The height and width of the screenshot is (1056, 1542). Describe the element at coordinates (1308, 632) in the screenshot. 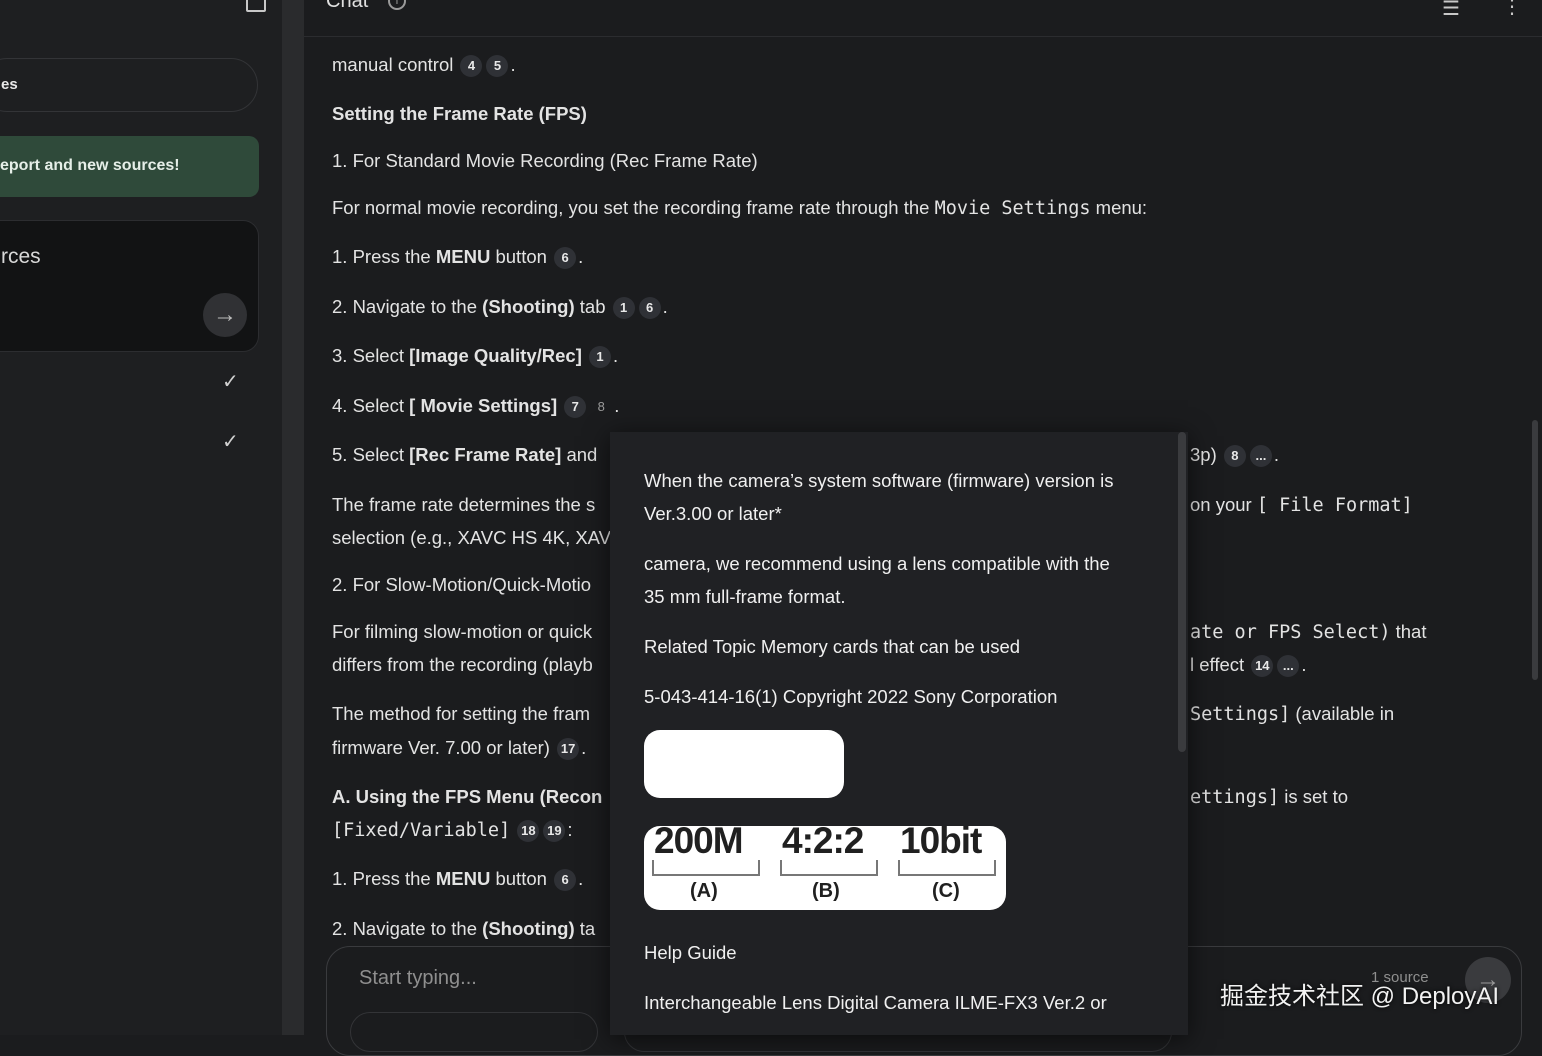

I see `chat-line-tail: ate or FPS Select) that` at that location.